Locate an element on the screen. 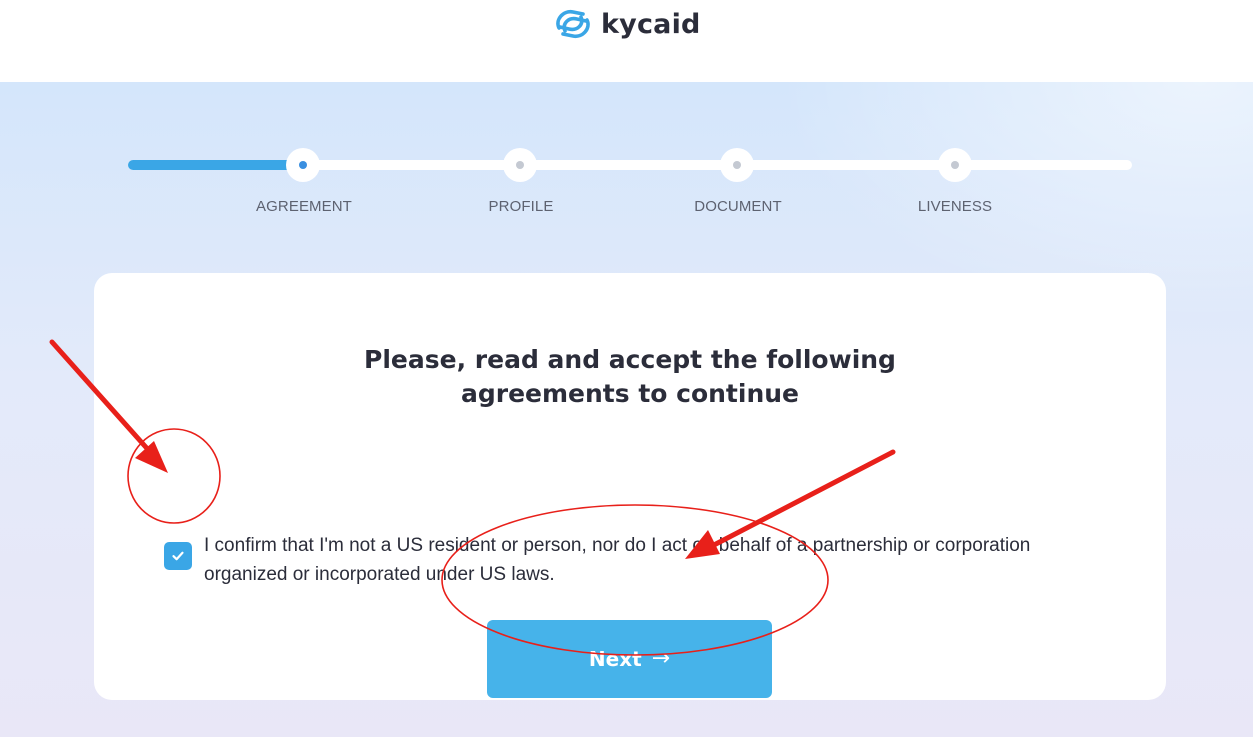 Image resolution: width=1253 pixels, height=737 pixels. step-label-document: DOCUMENT is located at coordinates (738, 206).